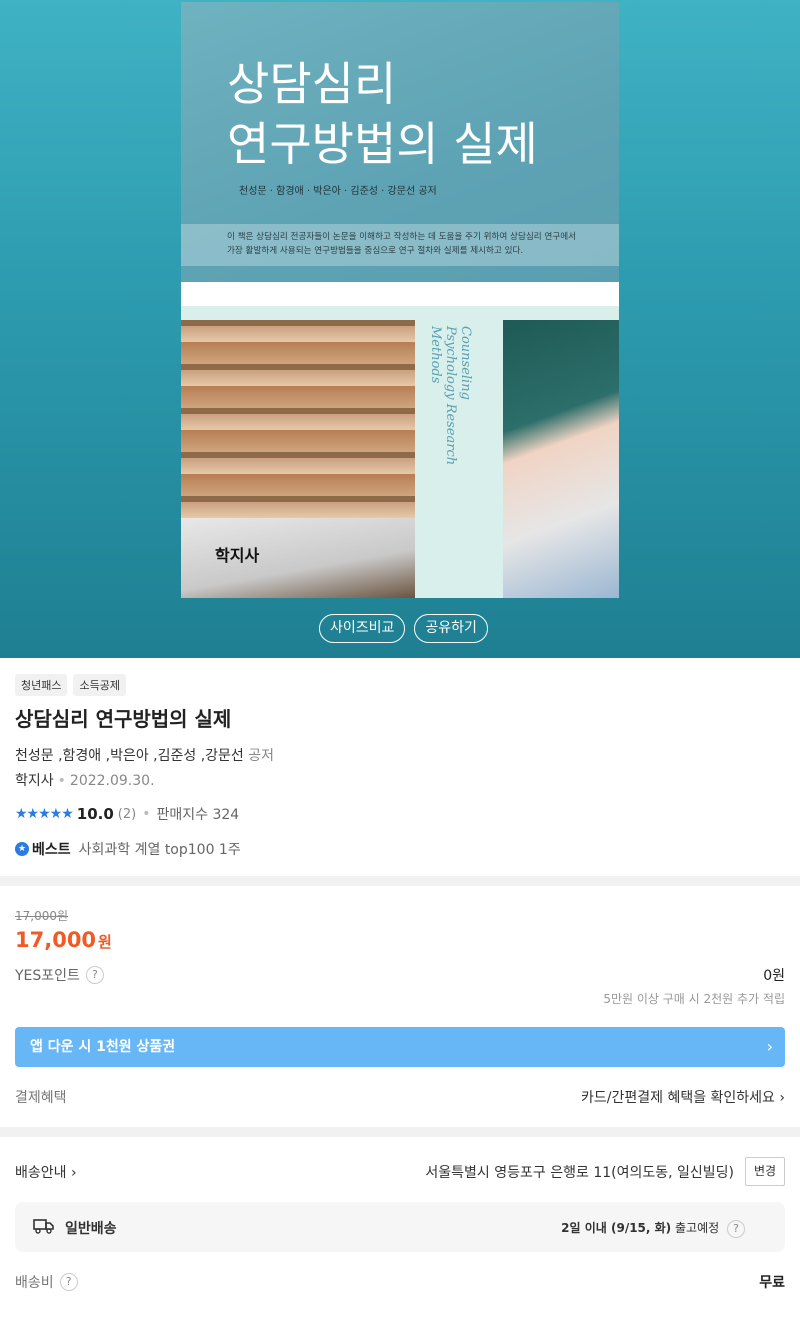 The image size is (800, 1317). I want to click on size-compare-button: 사이즈비교, so click(362, 628).